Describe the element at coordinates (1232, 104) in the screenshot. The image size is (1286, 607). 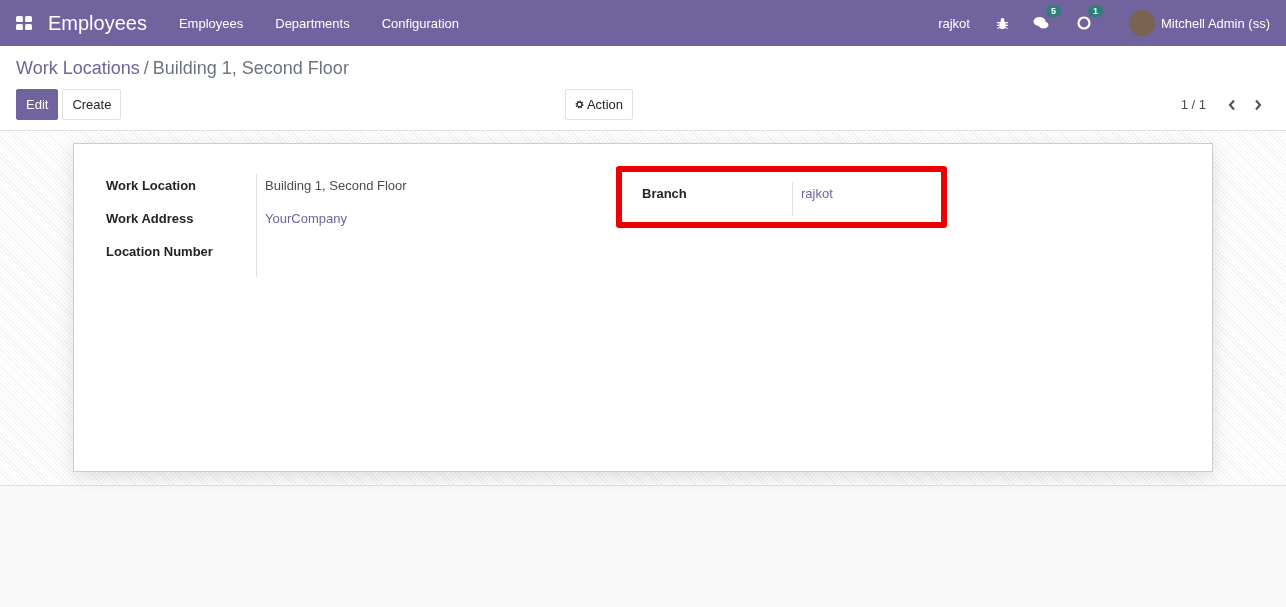
I see `previous-icon` at that location.